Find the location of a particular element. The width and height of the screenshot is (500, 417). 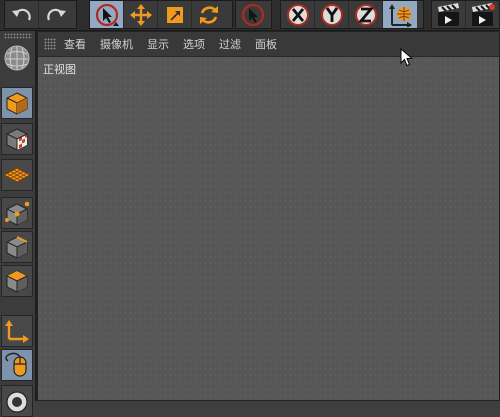

x-axis-button is located at coordinates (298, 14).